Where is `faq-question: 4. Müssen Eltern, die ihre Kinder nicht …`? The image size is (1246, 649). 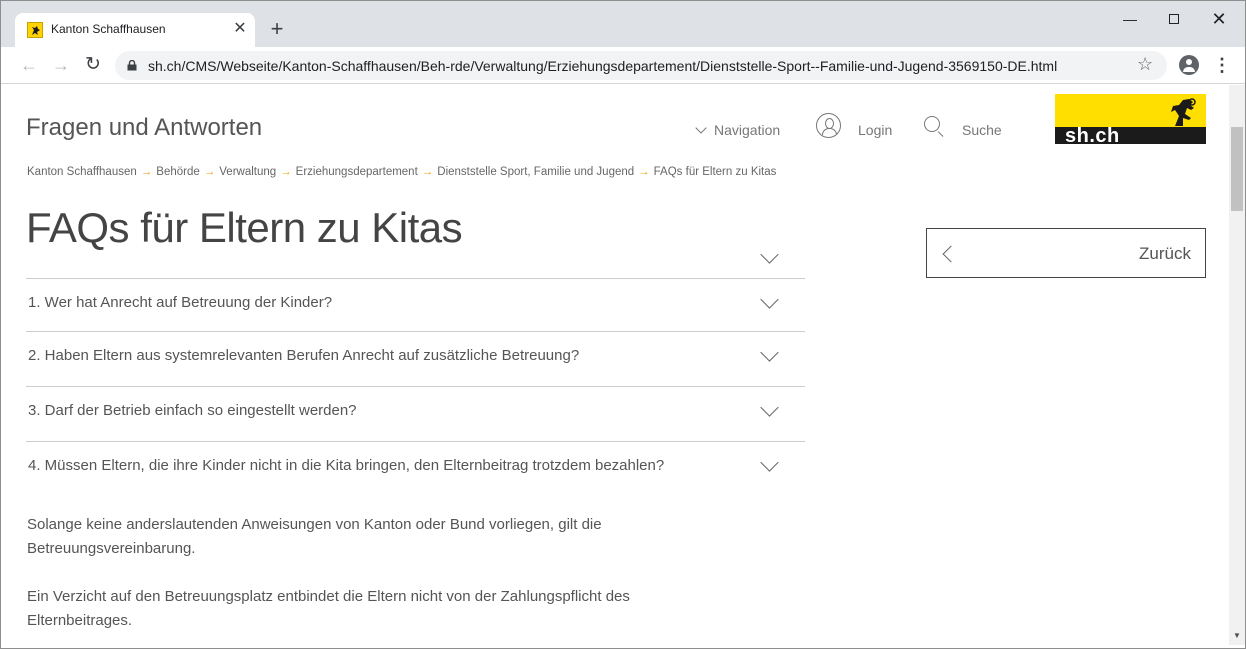 faq-question: 4. Müssen Eltern, die ihre Kinder nicht … is located at coordinates (346, 465).